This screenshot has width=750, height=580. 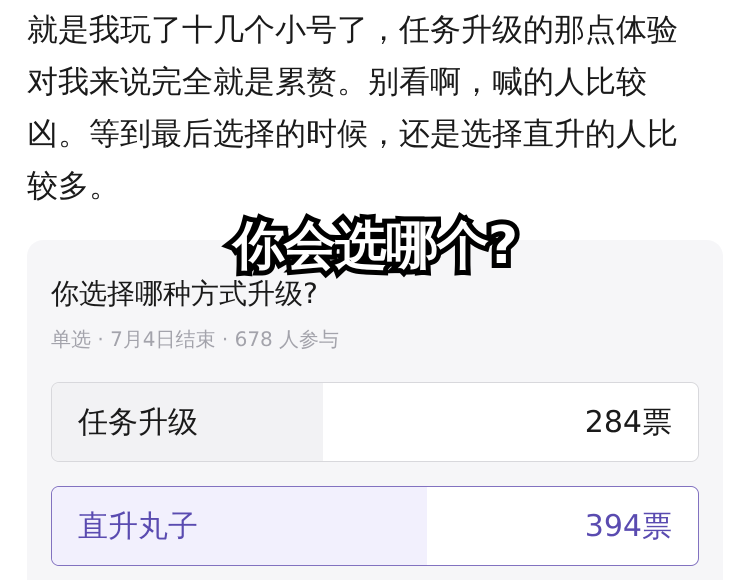 What do you see at coordinates (375, 526) in the screenshot?
I see `poll-option: 直升丸子 394票` at bounding box center [375, 526].